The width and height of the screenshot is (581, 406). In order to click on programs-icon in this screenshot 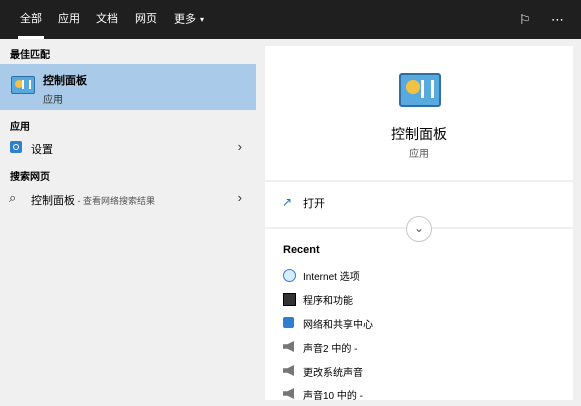, I will do `click(289, 299)`.